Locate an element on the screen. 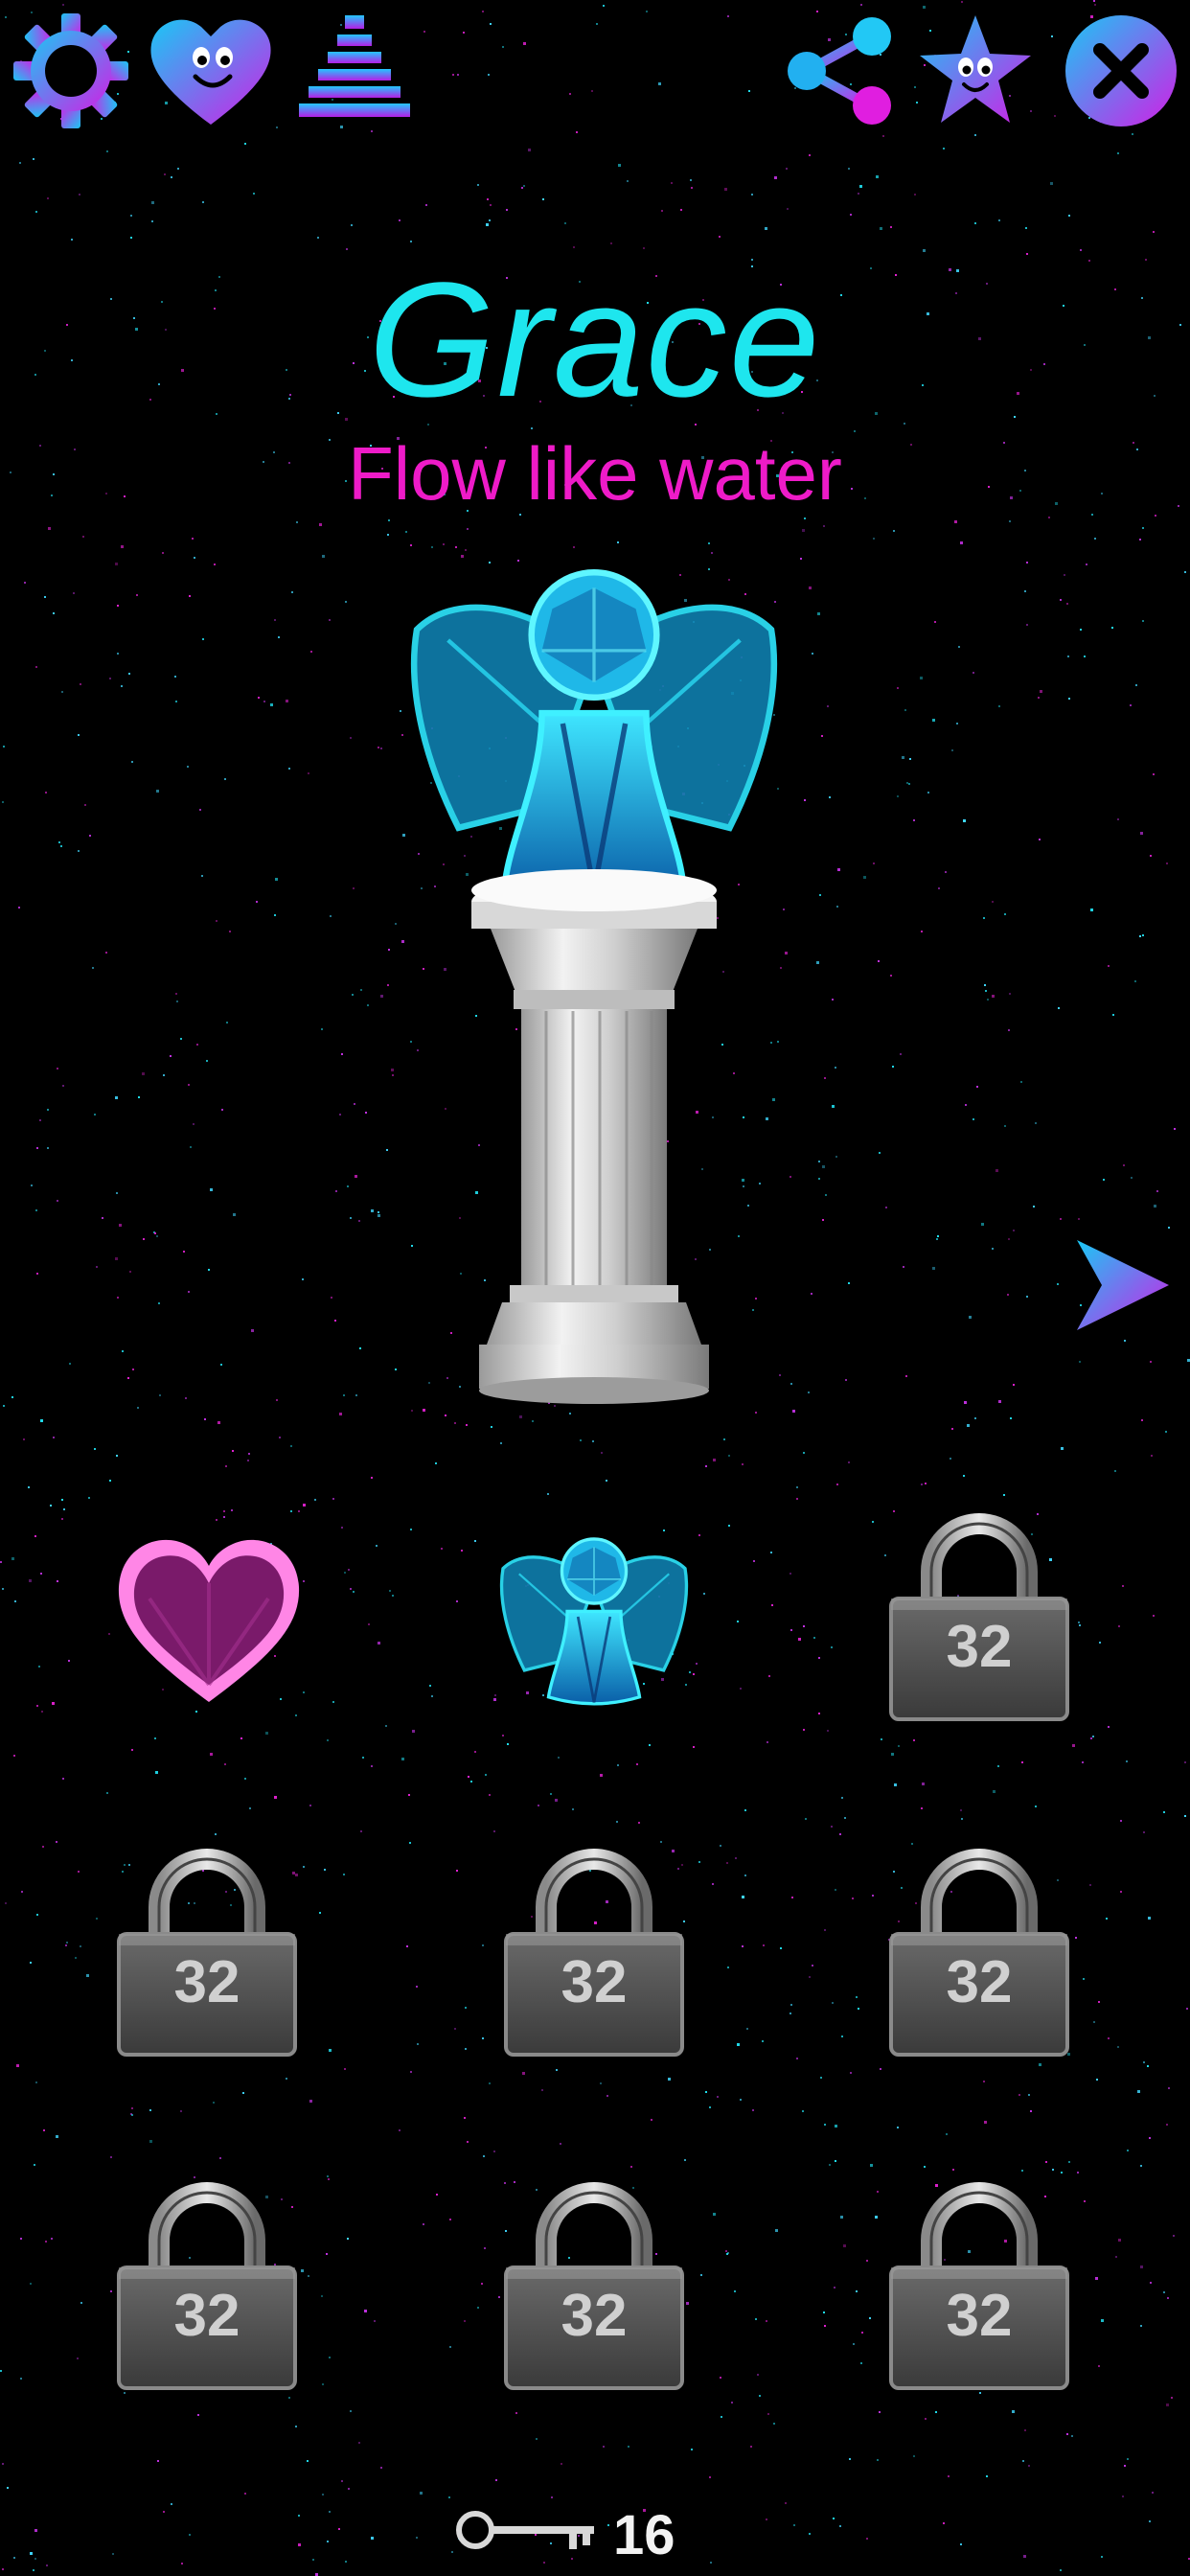 The width and height of the screenshot is (1190, 2576). share-icon is located at coordinates (840, 71).